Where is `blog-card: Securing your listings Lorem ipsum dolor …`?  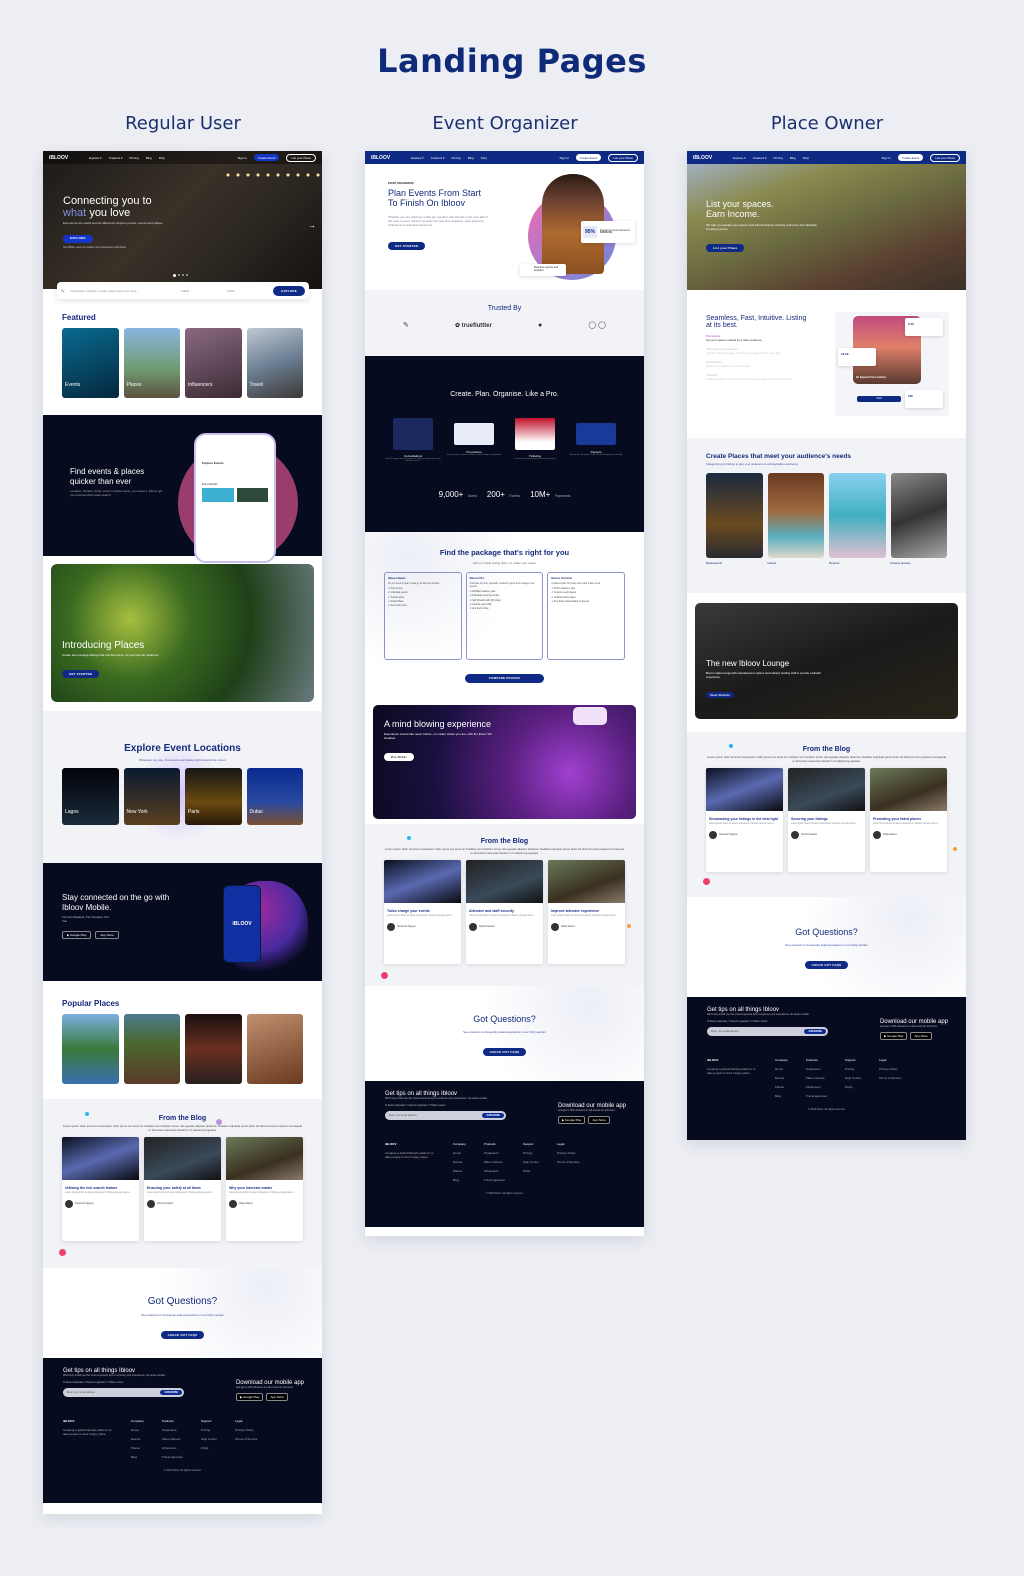
blog-card: Securing your listings Lorem ipsum dolor … is located at coordinates (826, 819).